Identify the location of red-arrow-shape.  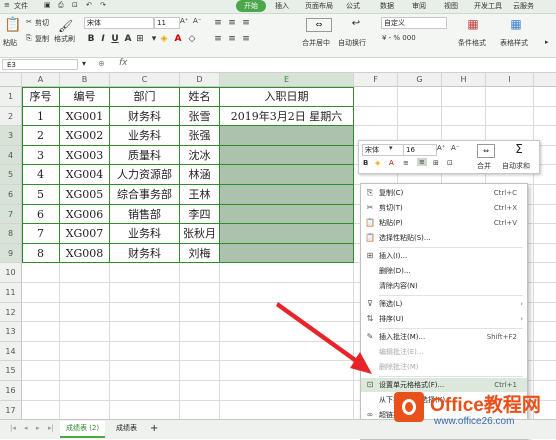
(324, 338).